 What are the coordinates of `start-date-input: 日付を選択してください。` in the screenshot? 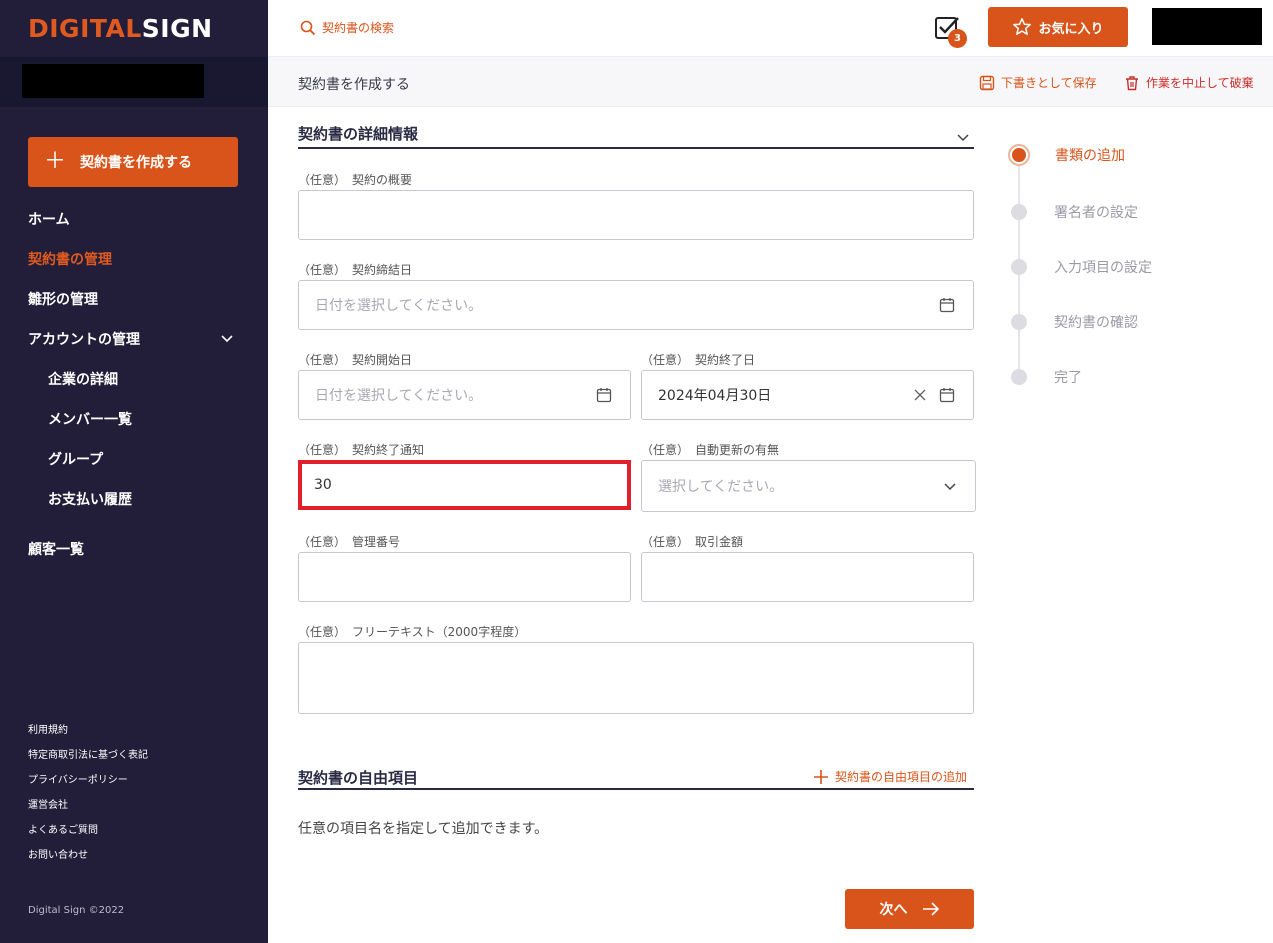 It's located at (464, 395).